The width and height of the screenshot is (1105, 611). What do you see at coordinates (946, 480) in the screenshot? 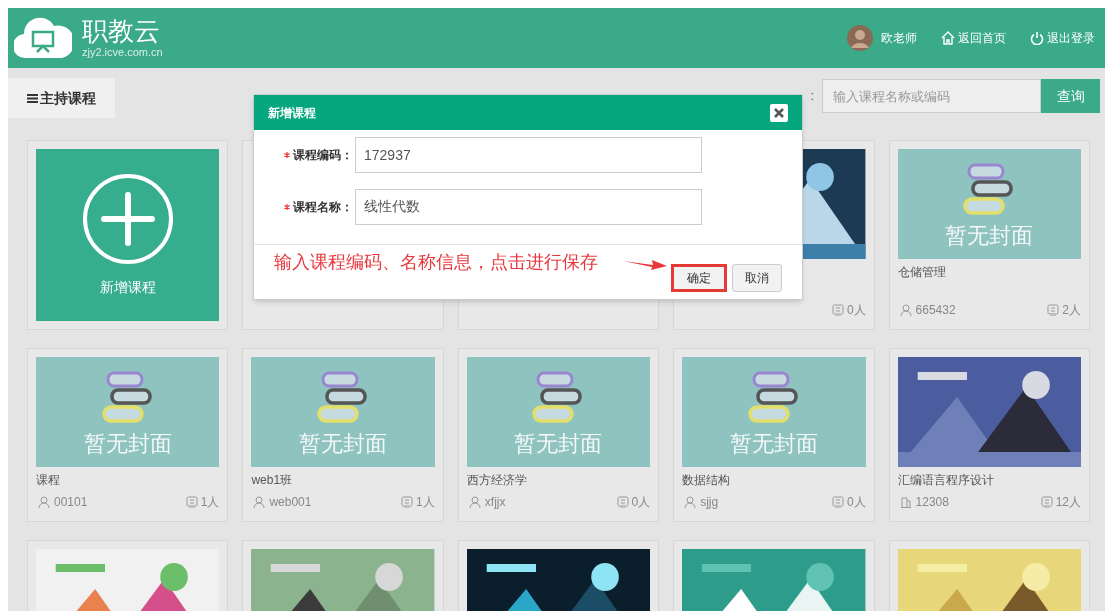
I see `course-title: 汇编语言程序设计` at bounding box center [946, 480].